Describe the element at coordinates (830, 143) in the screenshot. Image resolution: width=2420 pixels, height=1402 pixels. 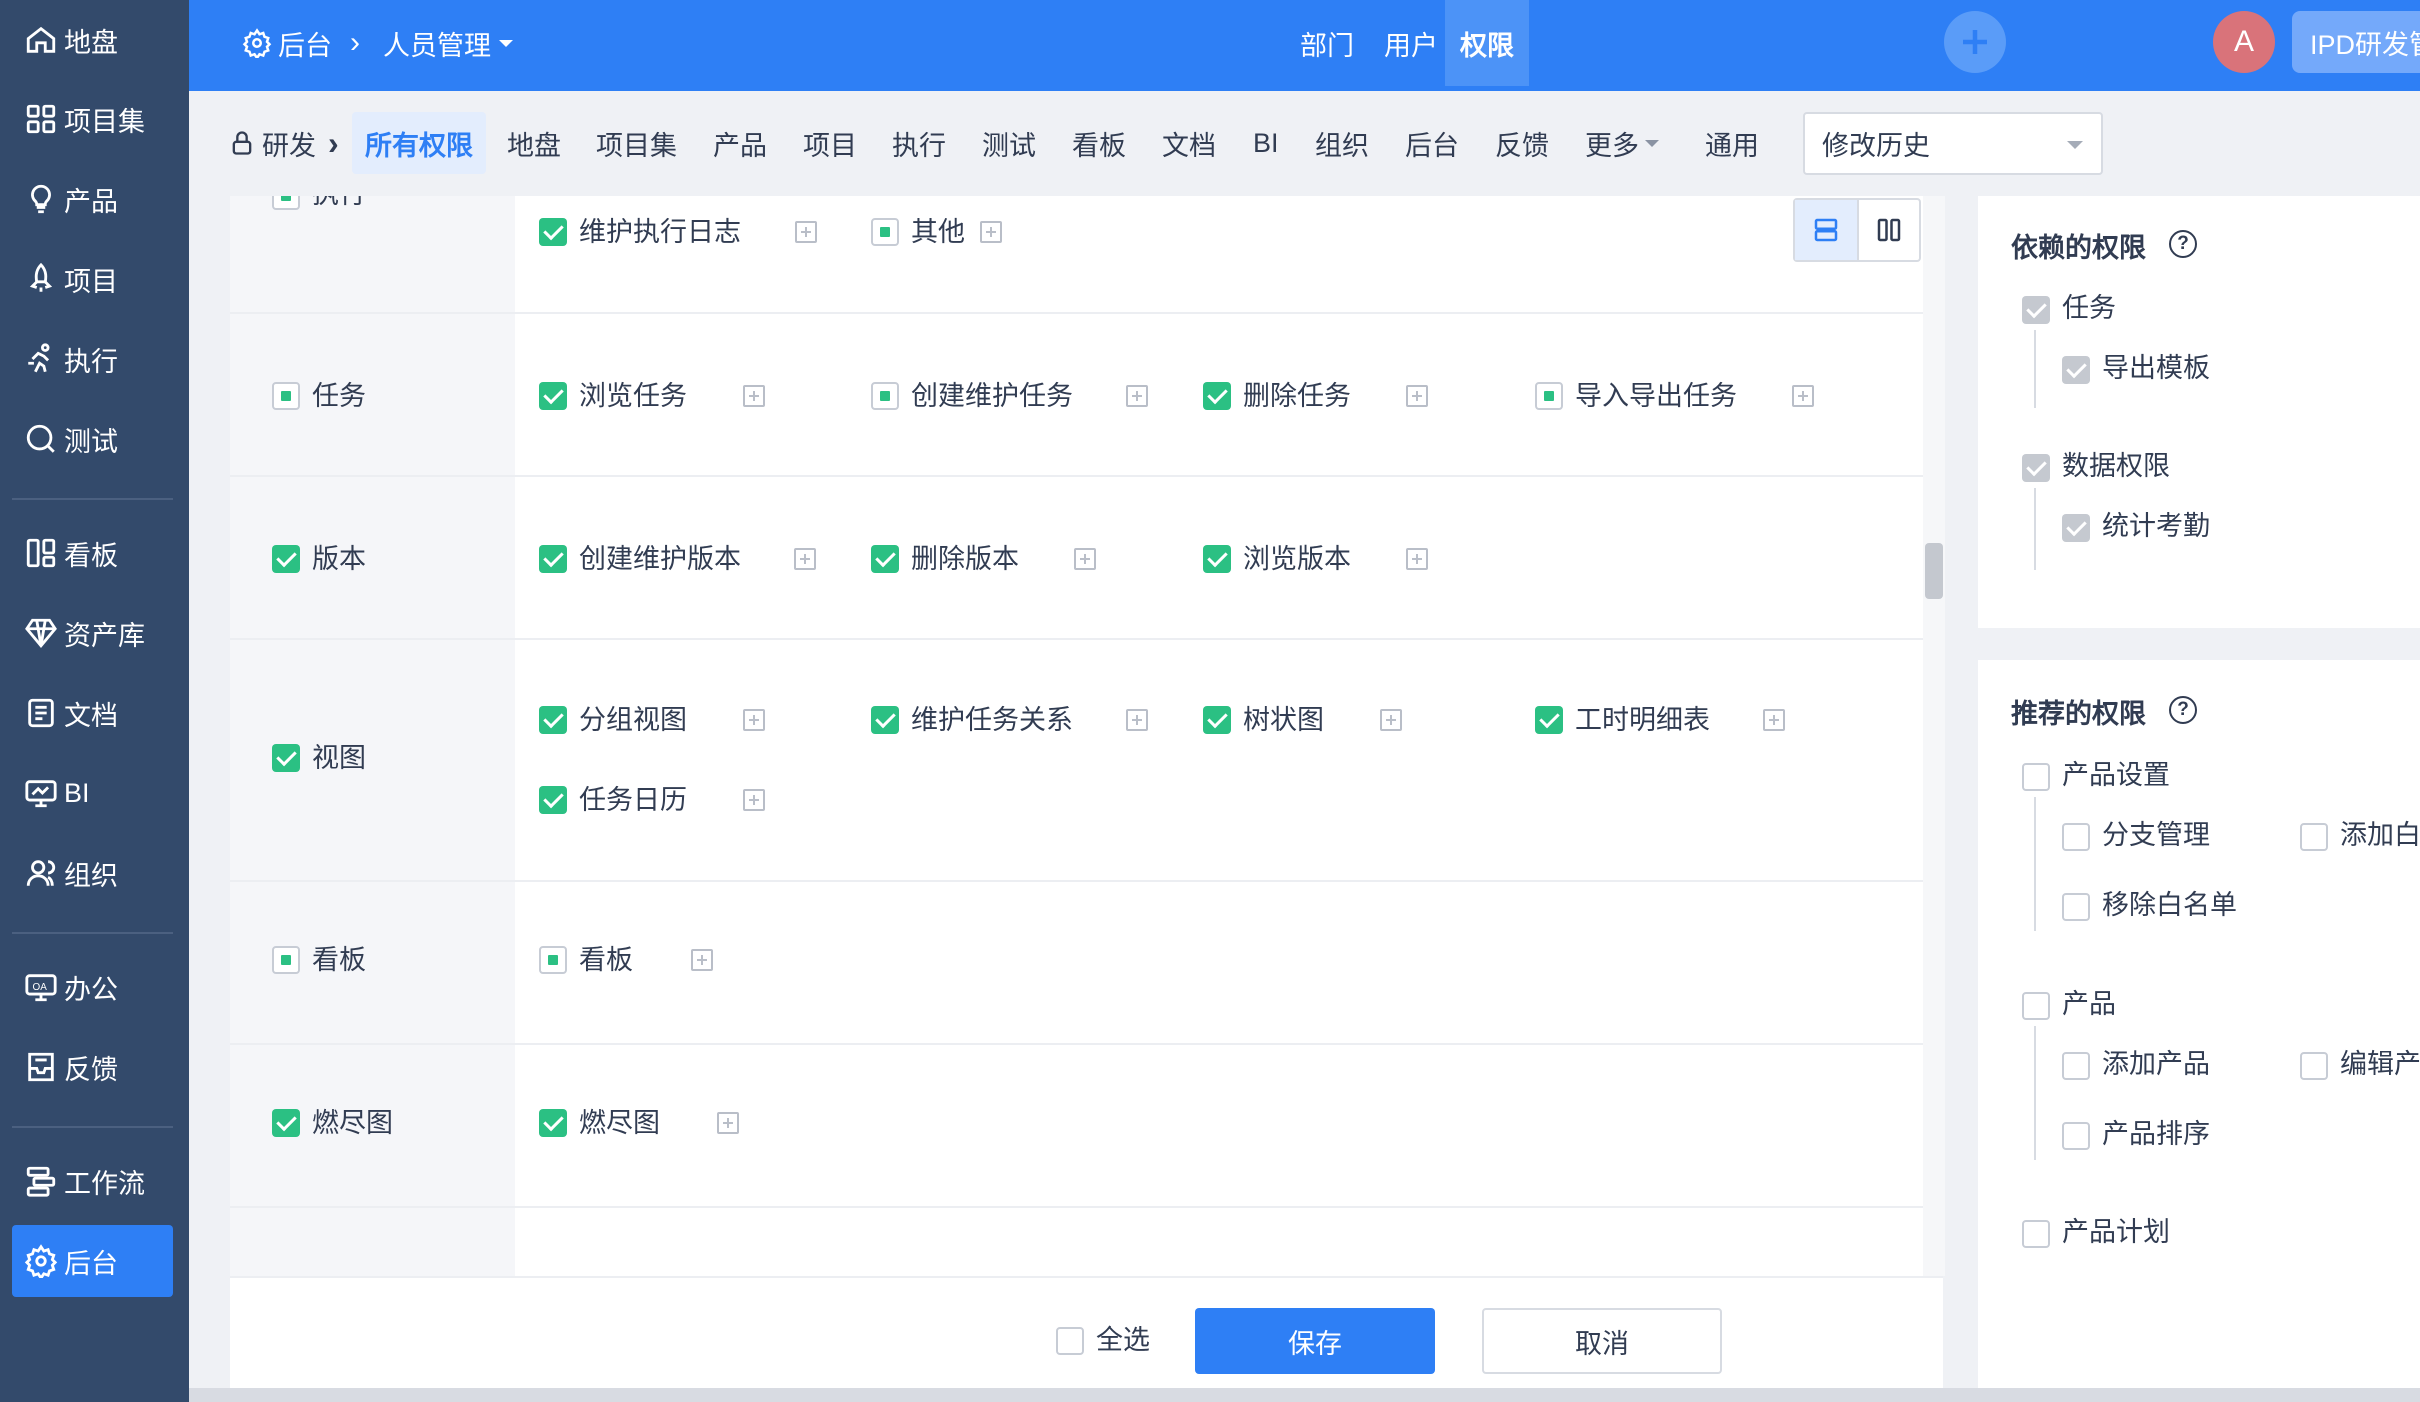
I see `subnav-item-project: 项目` at that location.